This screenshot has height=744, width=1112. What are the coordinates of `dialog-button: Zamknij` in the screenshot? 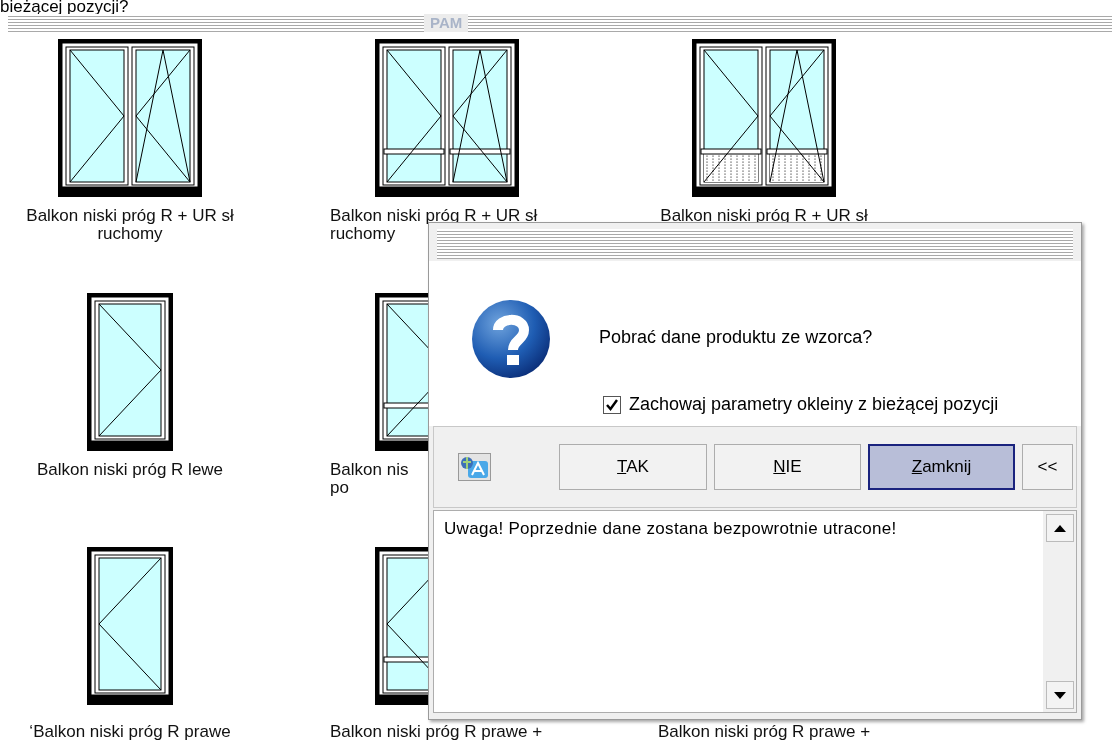 It's located at (941, 467).